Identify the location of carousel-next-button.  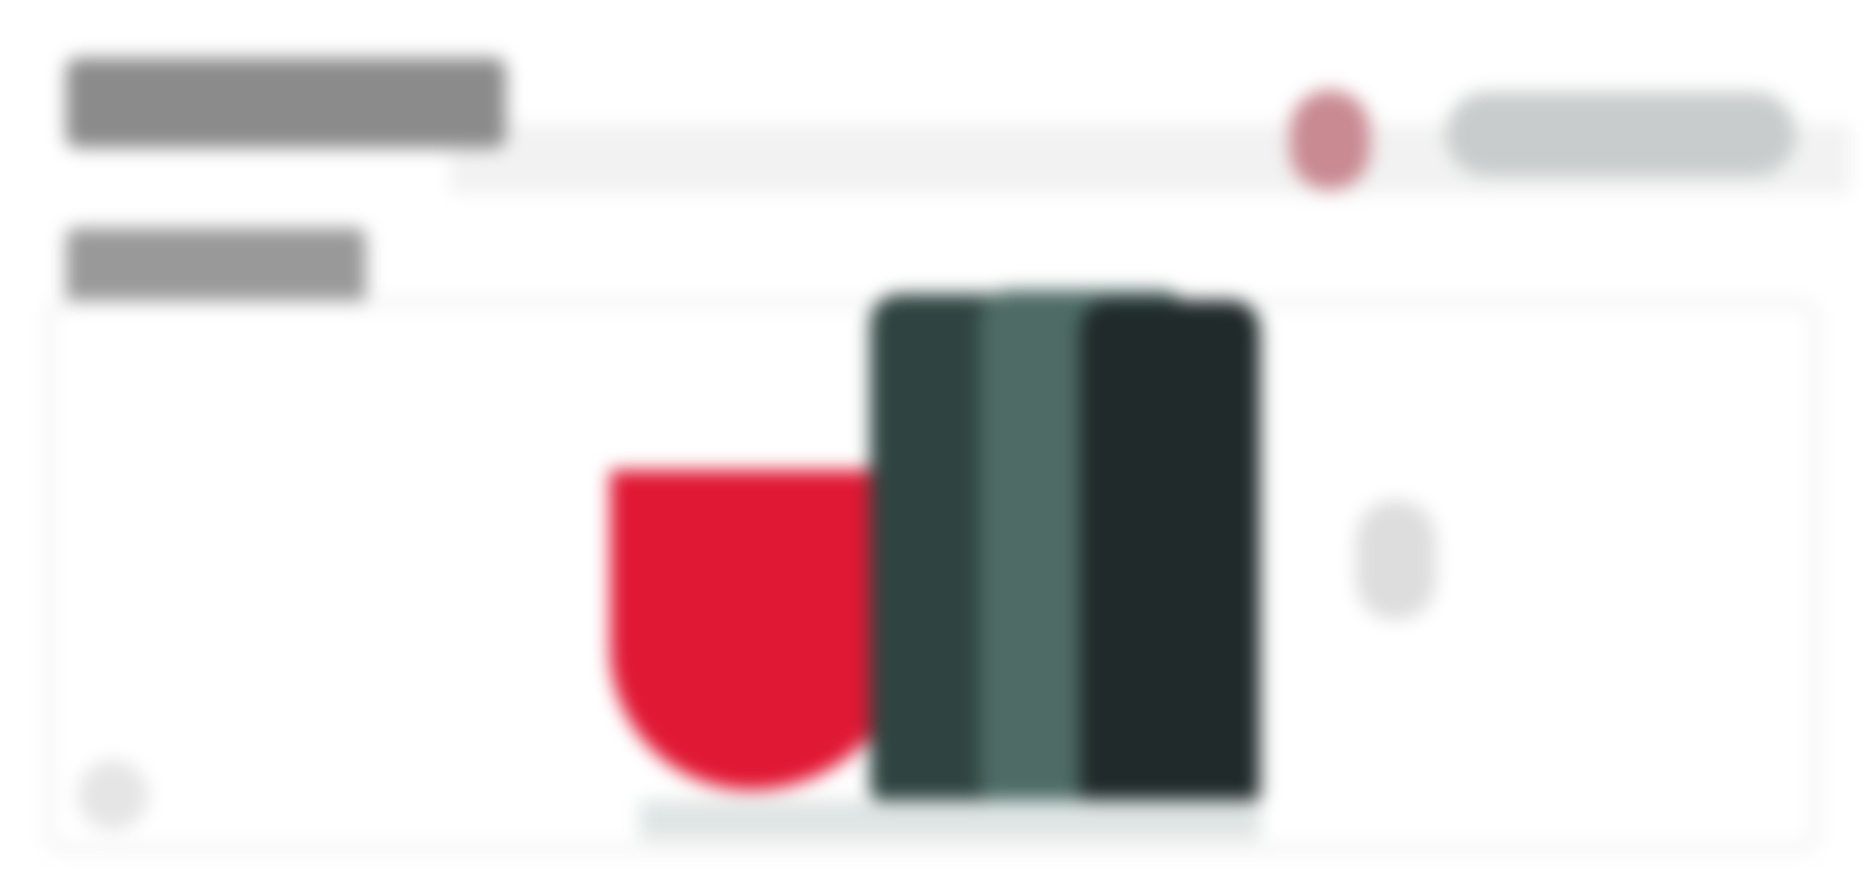
(1396, 560).